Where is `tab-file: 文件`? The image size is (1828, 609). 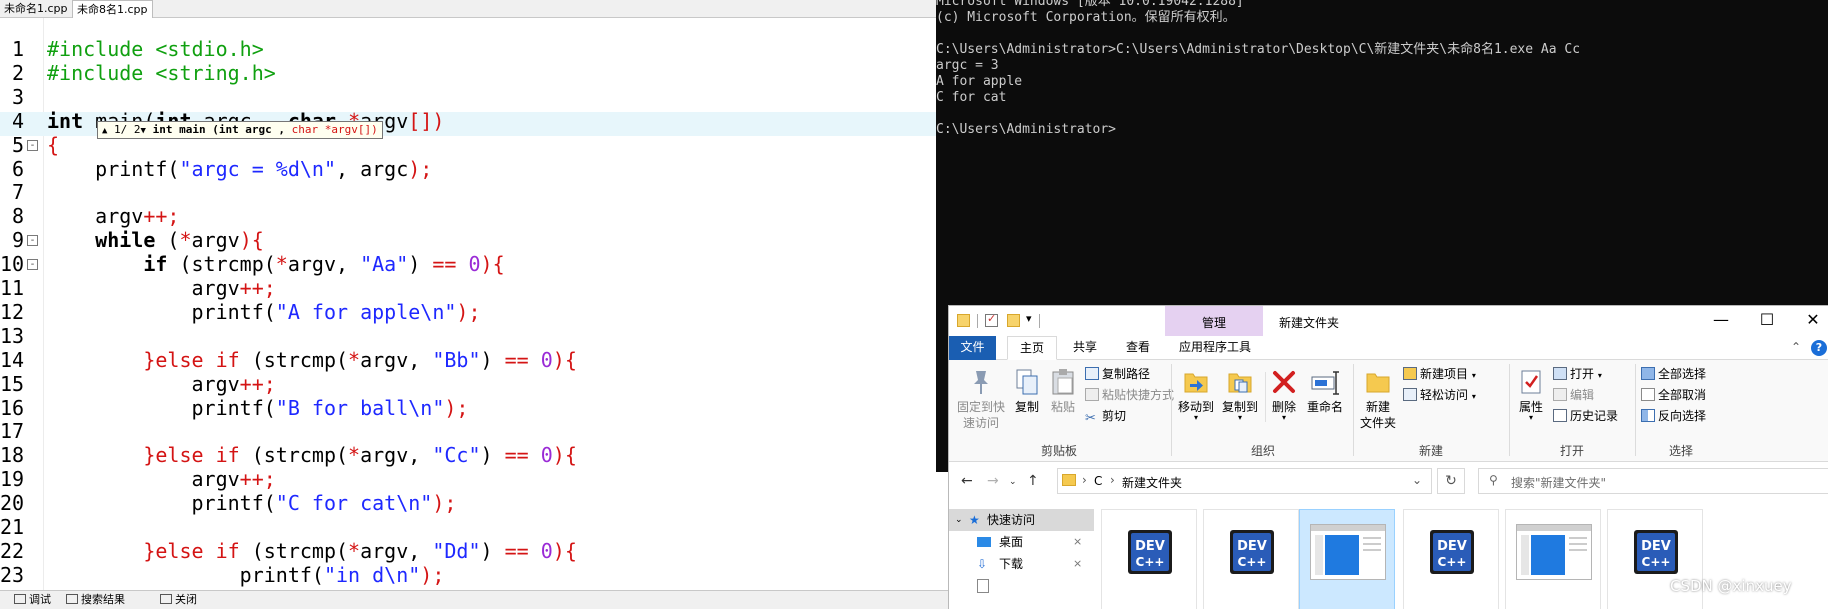 tab-file: 文件 is located at coordinates (972, 348).